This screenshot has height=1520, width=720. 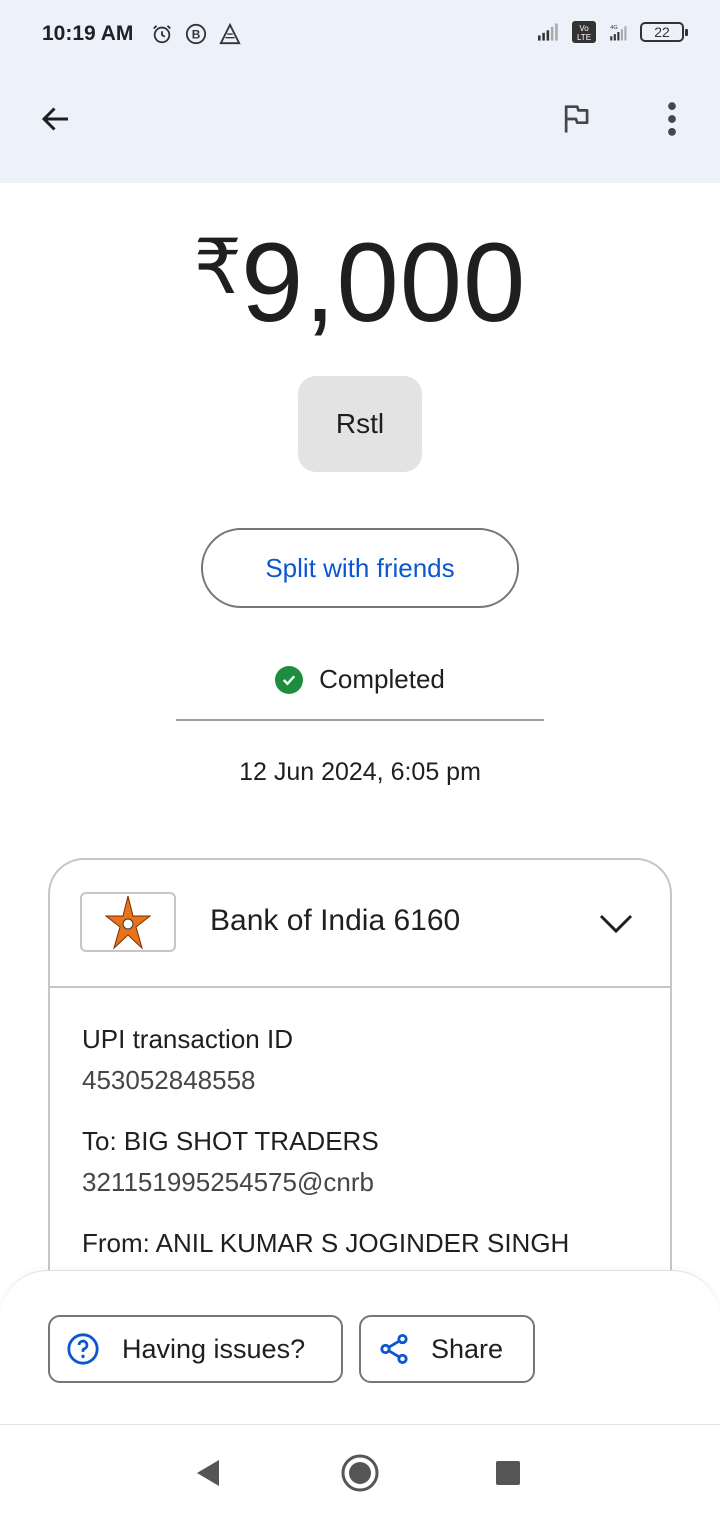 What do you see at coordinates (584, 28) in the screenshot?
I see `svg-text: Vo` at bounding box center [584, 28].